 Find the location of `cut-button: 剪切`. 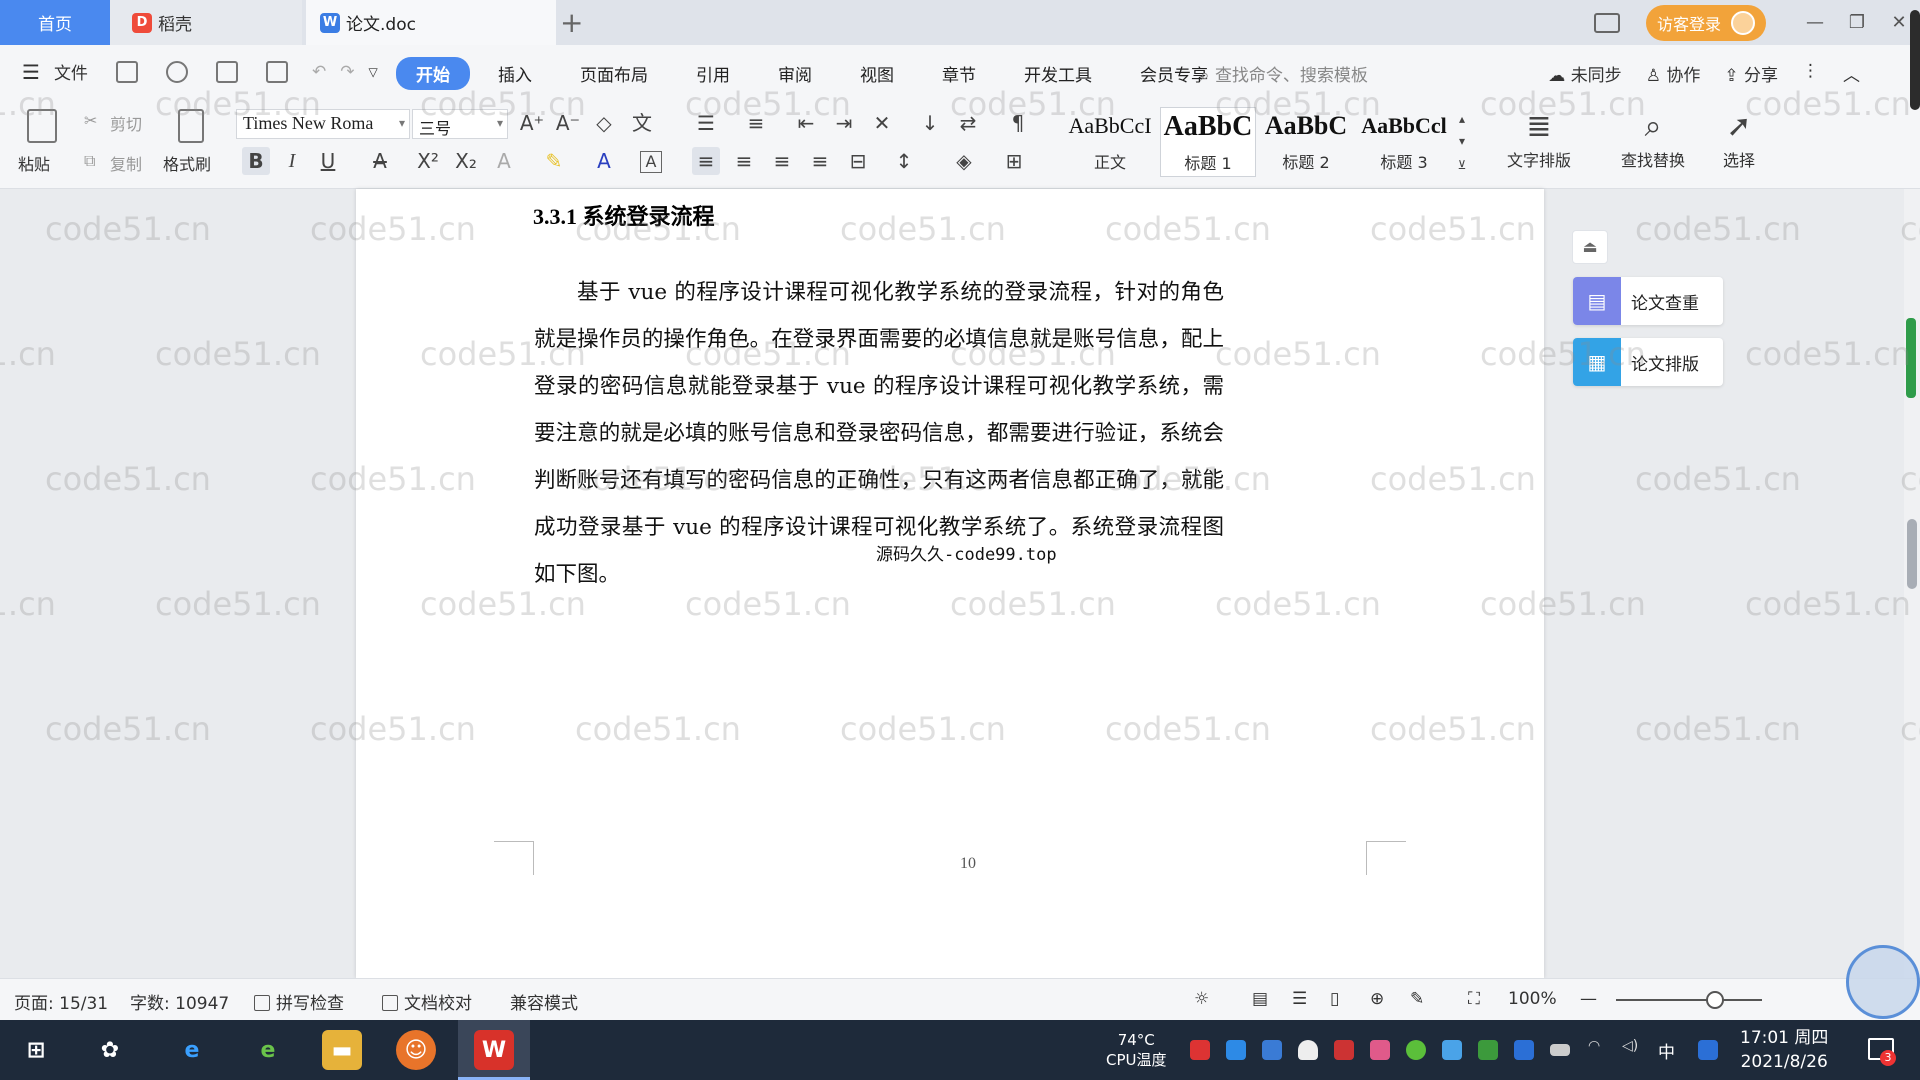

cut-button: 剪切 is located at coordinates (126, 123).